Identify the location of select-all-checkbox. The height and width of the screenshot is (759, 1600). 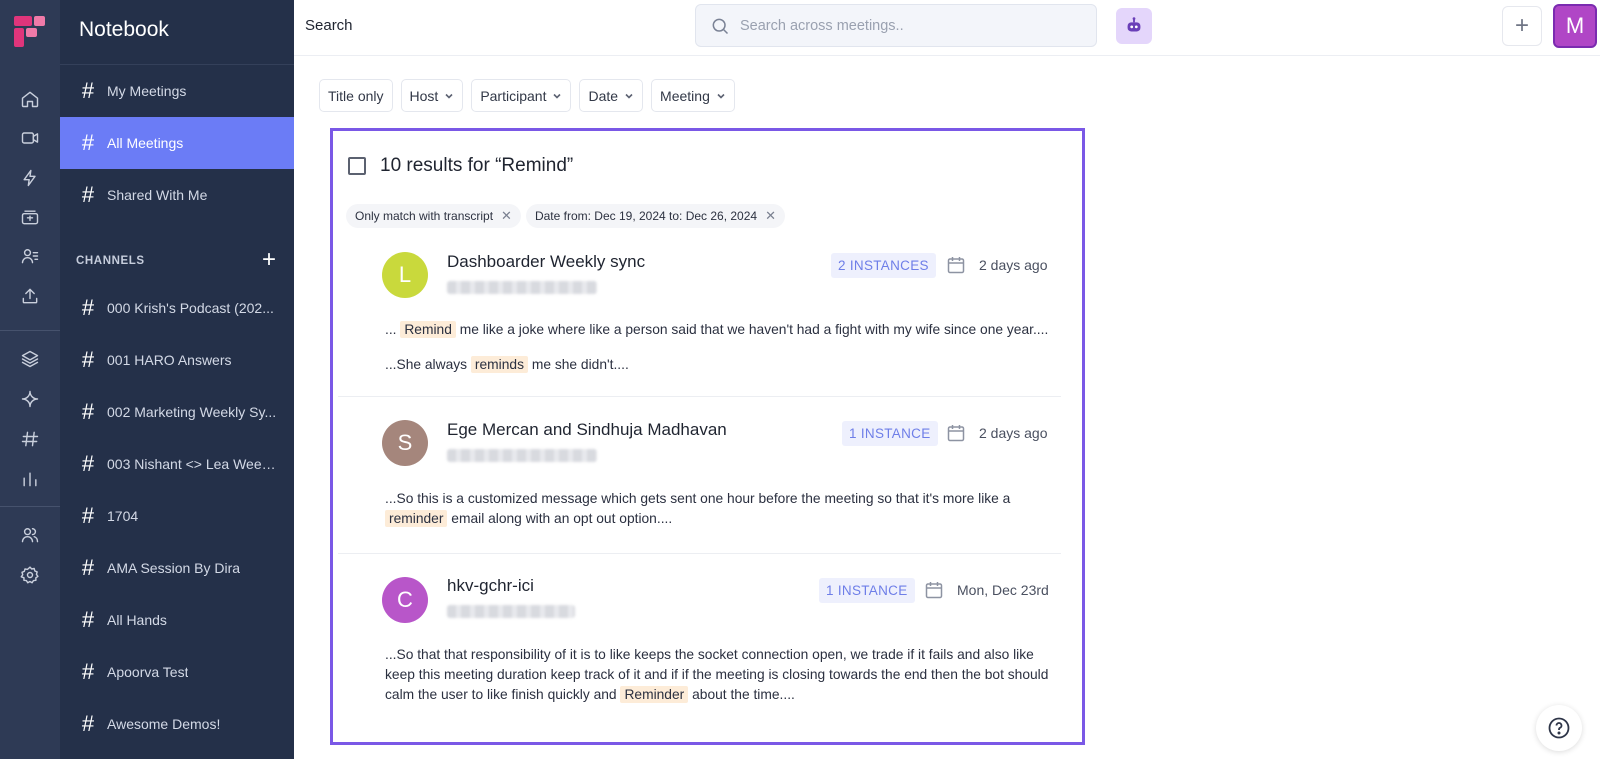
(357, 166).